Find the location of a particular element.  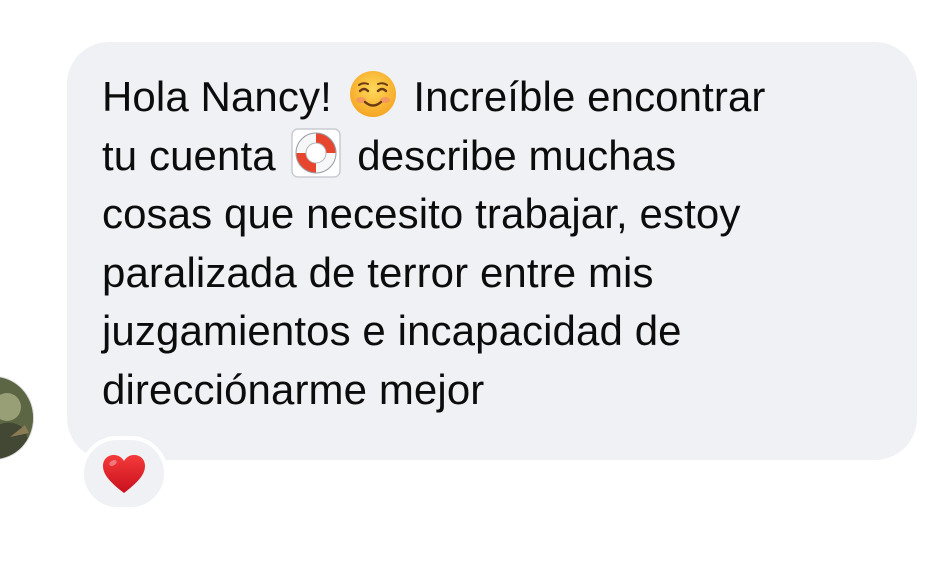

message-reaction is located at coordinates (124, 473).